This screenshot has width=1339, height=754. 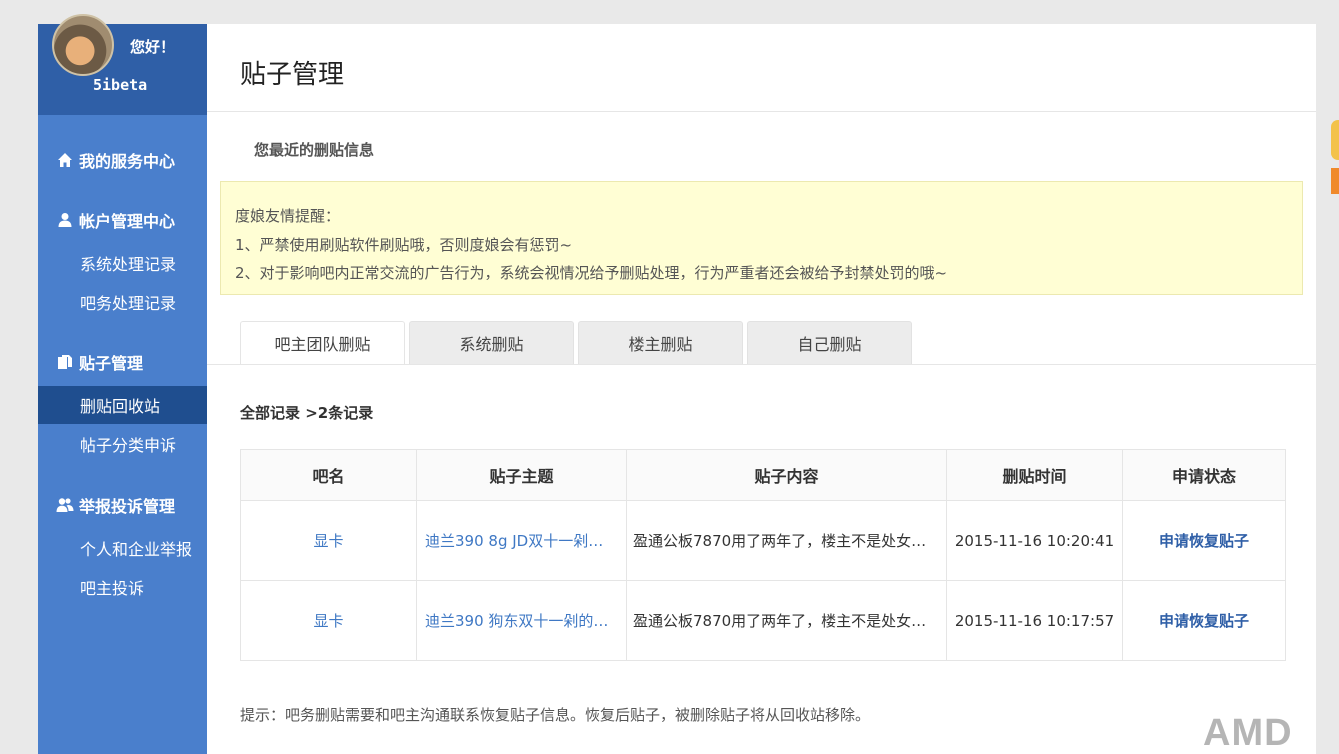 I want to click on sidebar-section-label: 贴子管理, so click(x=111, y=363).